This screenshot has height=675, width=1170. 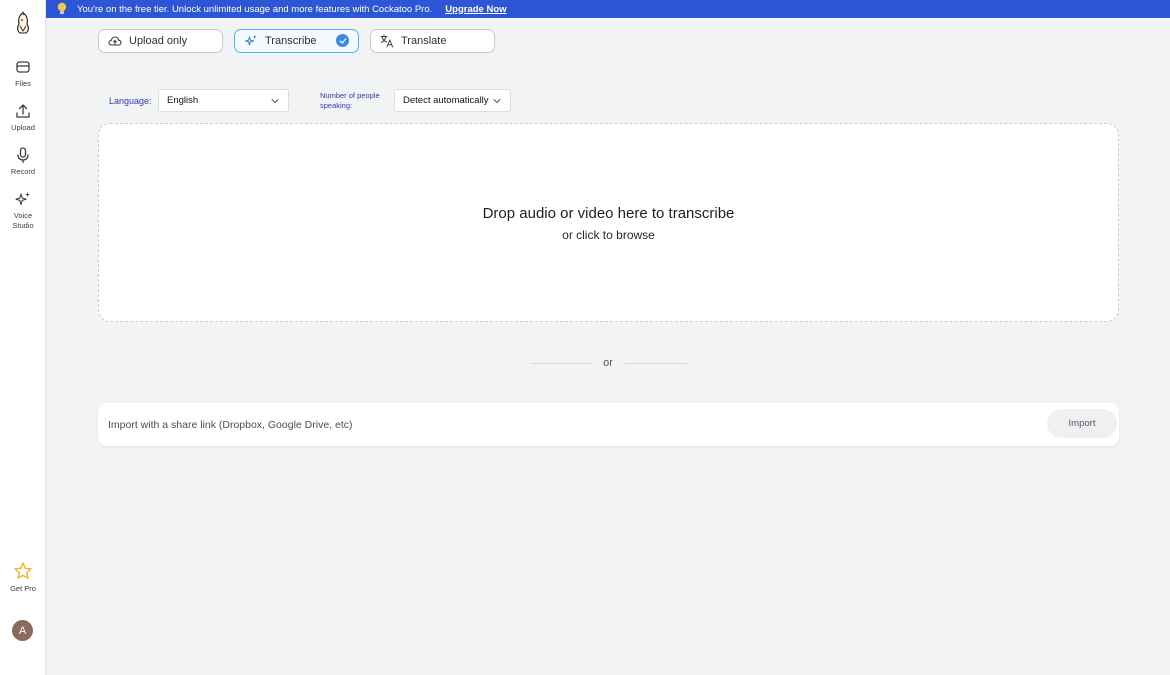 I want to click on import-link-bar: Import, so click(x=608, y=424).